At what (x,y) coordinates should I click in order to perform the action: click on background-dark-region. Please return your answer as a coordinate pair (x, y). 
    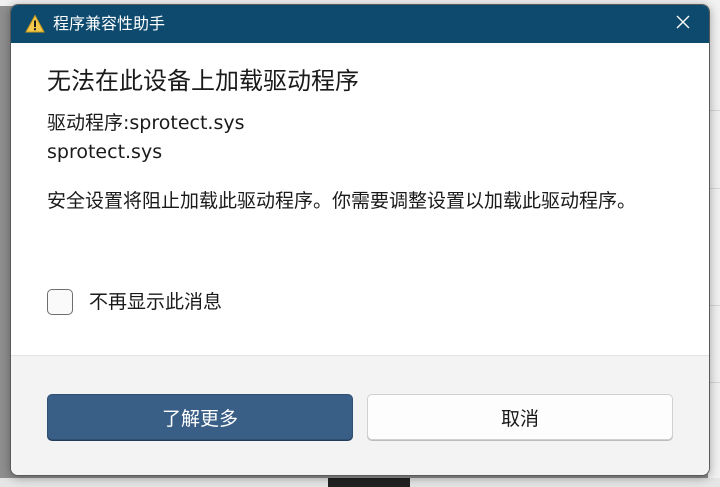
    Looking at the image, I should click on (369, 482).